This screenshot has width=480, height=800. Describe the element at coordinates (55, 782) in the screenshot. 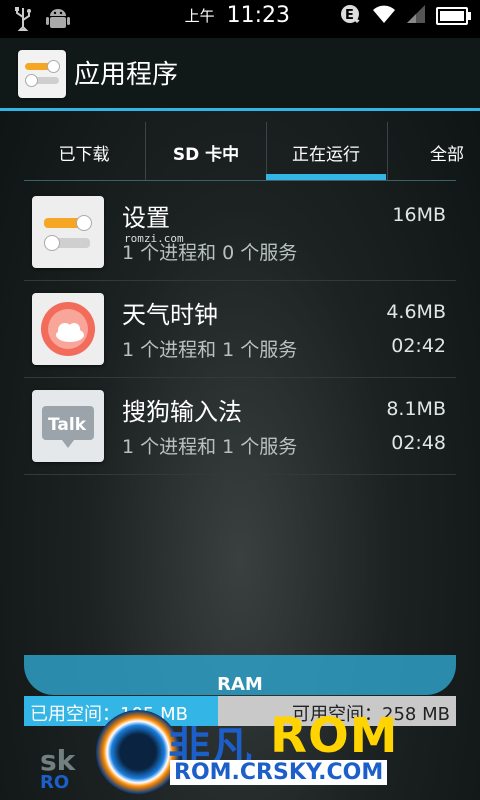

I see `watermark-side-text-2: RO` at that location.